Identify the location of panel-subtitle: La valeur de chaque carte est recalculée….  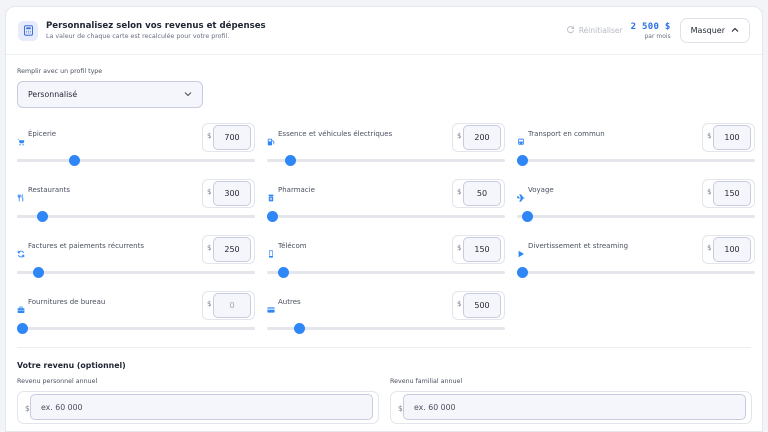
(138, 36).